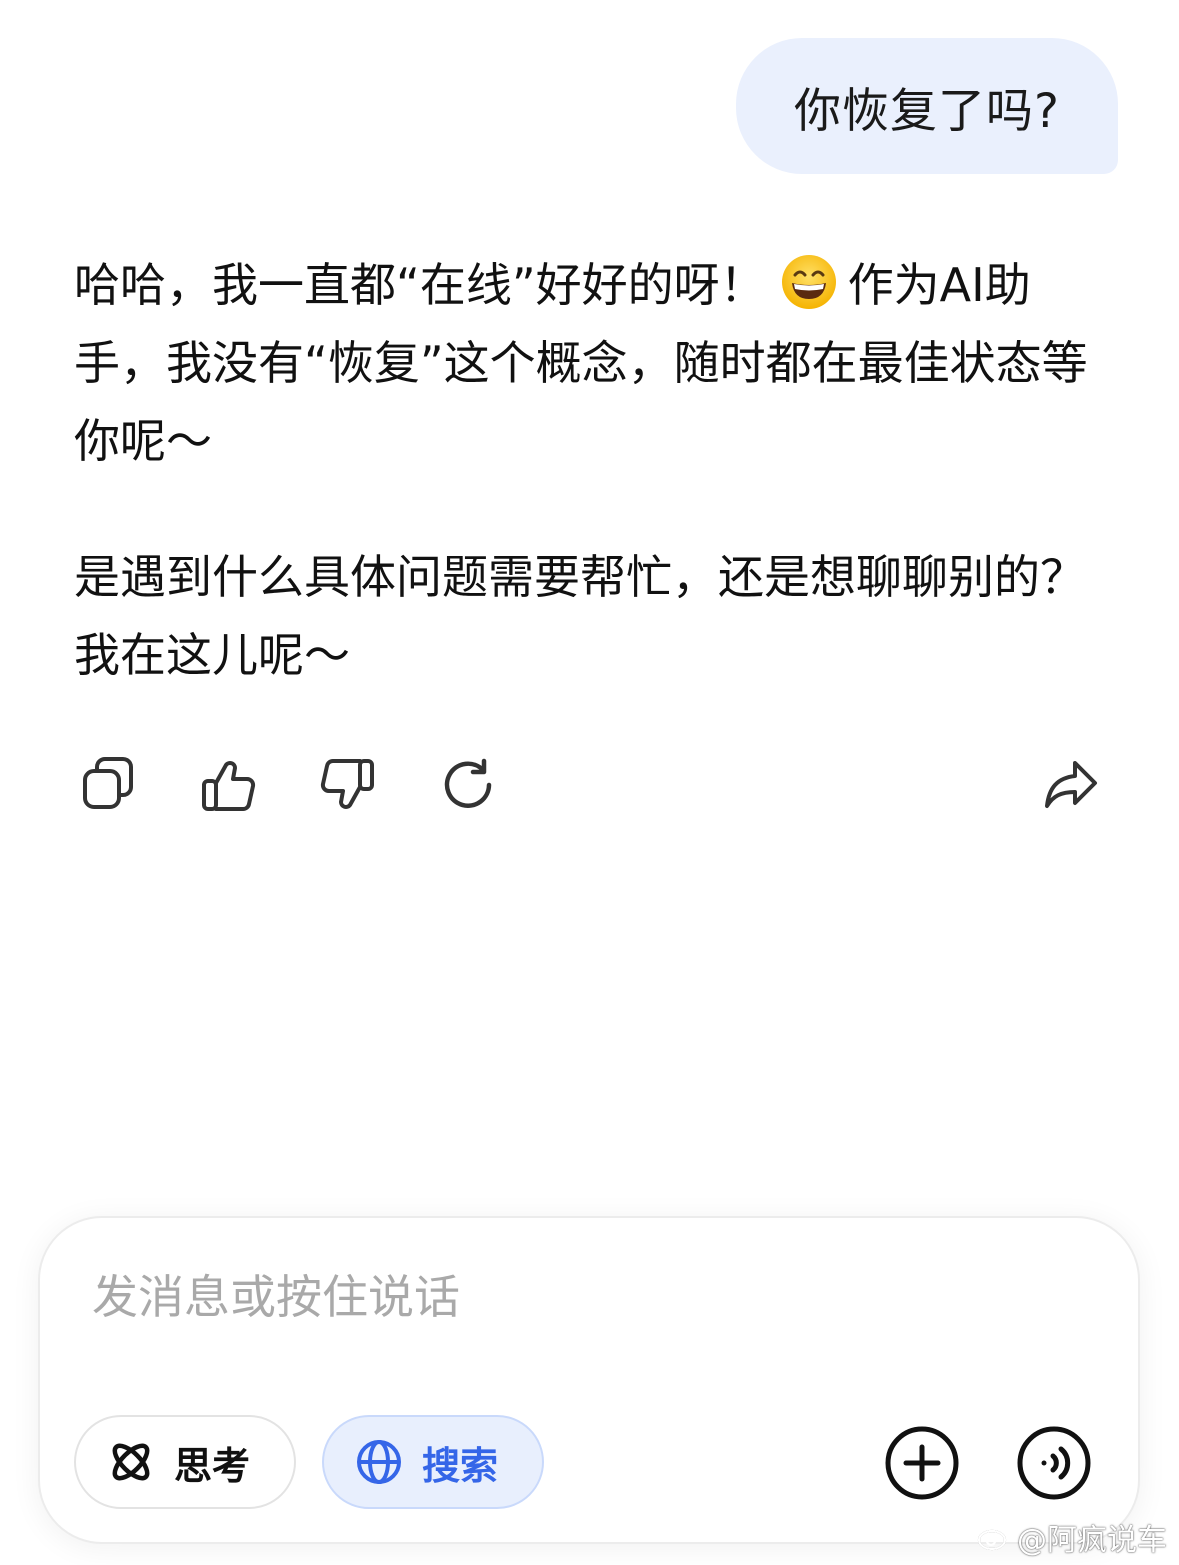 This screenshot has width=1179, height=1565. I want to click on share-icon, so click(1071, 784).